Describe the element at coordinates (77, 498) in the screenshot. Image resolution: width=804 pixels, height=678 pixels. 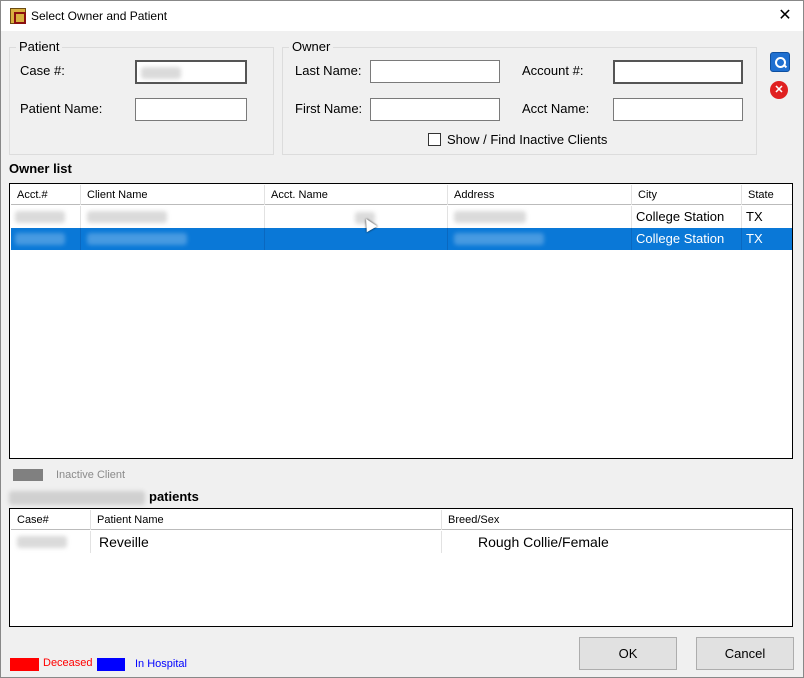
I see `redacted-owner-name` at that location.